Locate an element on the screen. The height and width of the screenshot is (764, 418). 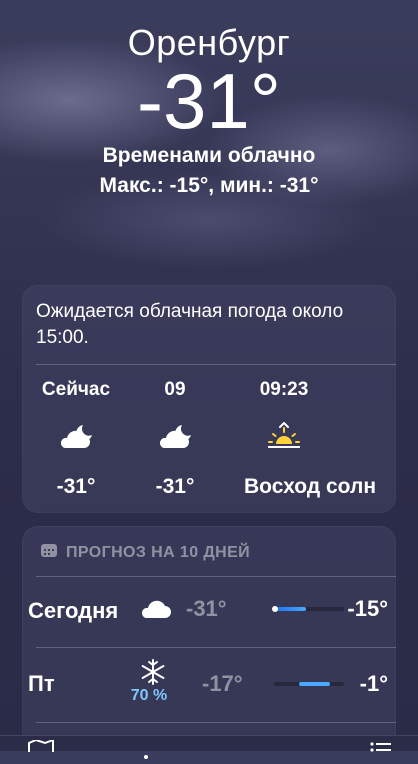
bottom-toolbar is located at coordinates (209, 747).